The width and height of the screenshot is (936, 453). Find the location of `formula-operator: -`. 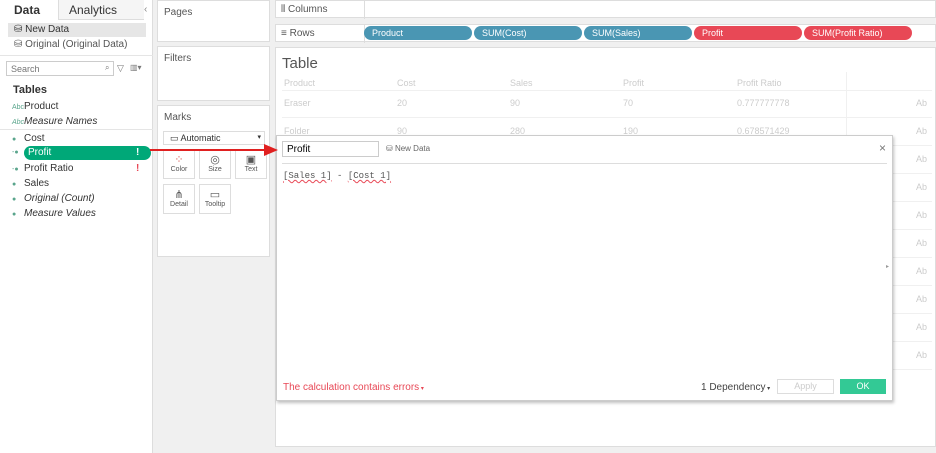

formula-operator: - is located at coordinates (339, 176).